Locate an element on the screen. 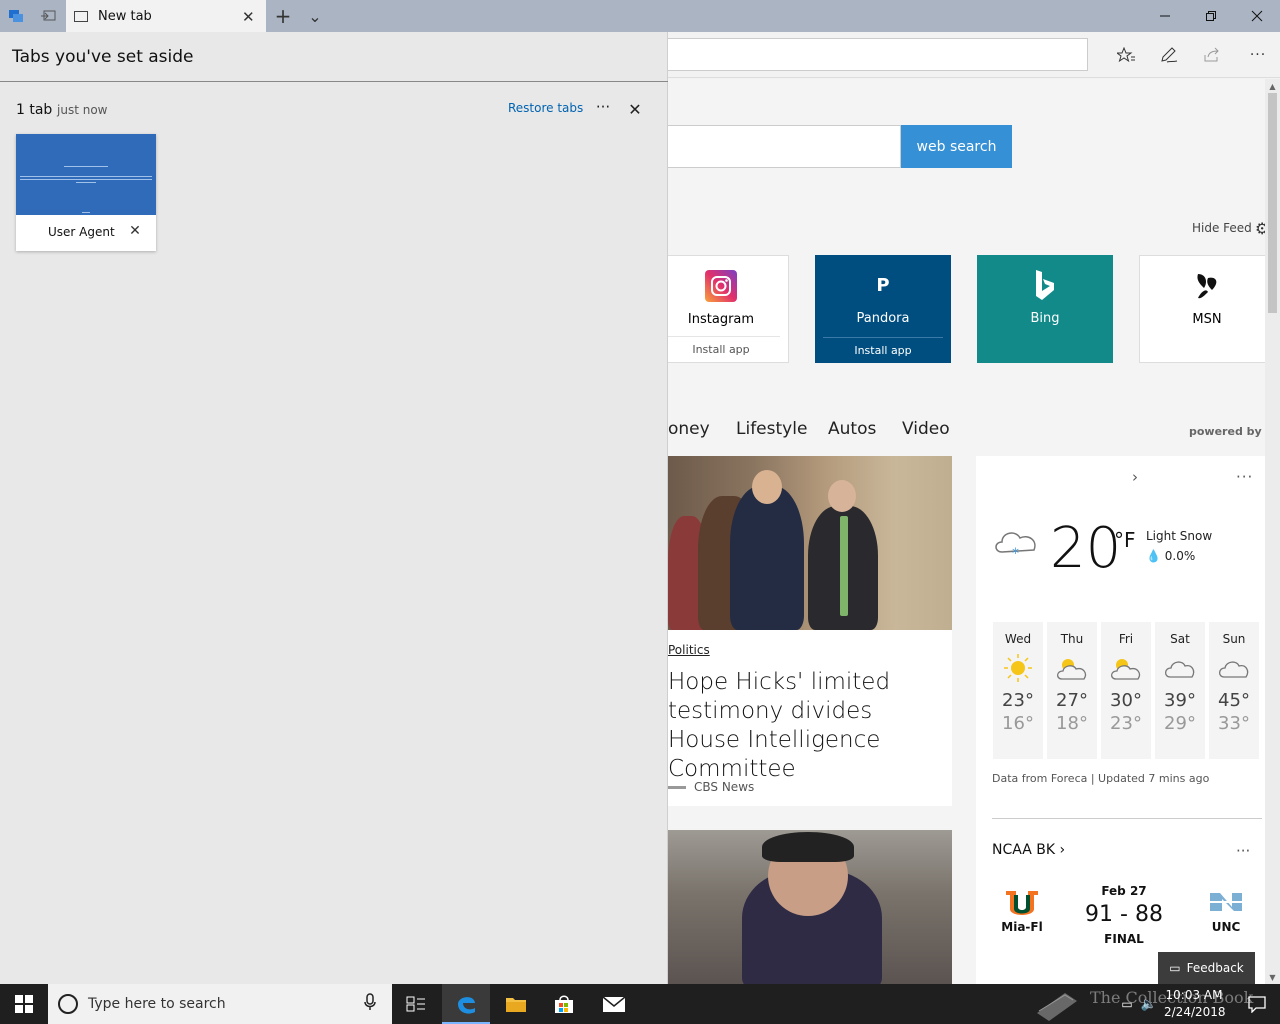 The width and height of the screenshot is (1280, 1024). book-watermark-icon is located at coordinates (1057, 1004).